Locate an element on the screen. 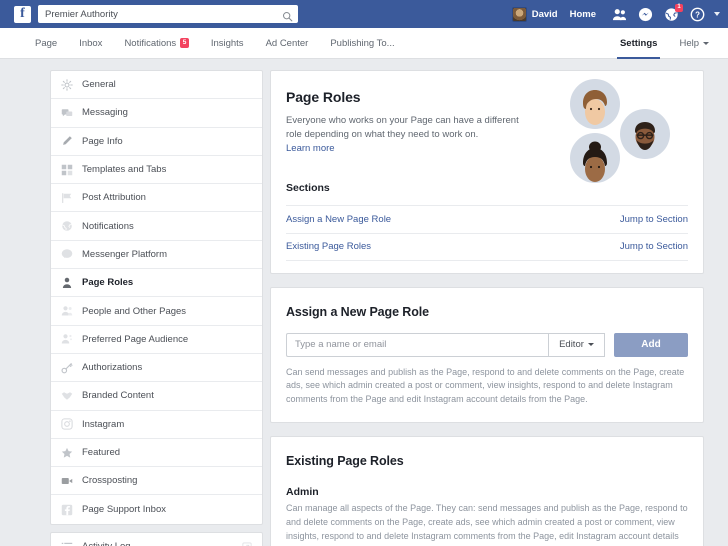 The height and width of the screenshot is (546, 728). external-link-icon is located at coordinates (247, 544).